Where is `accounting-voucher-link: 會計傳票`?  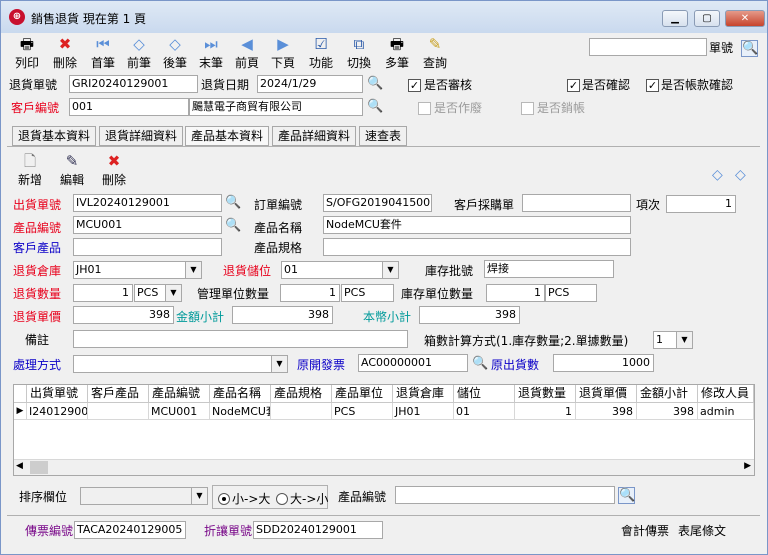
accounting-voucher-link: 會計傳票 is located at coordinates (645, 531).